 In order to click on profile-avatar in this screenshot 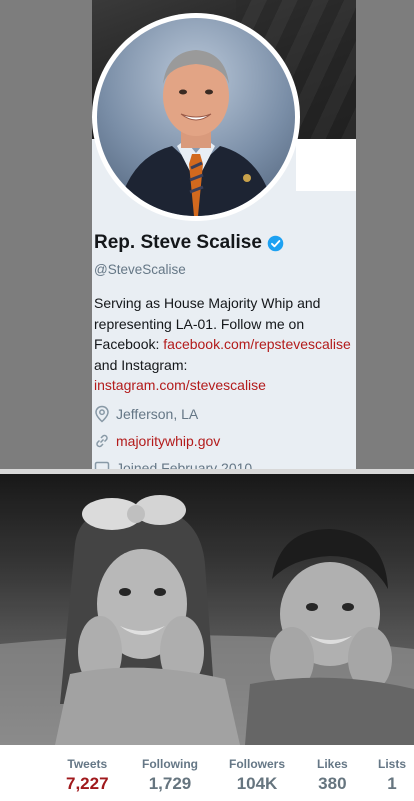, I will do `click(196, 117)`.